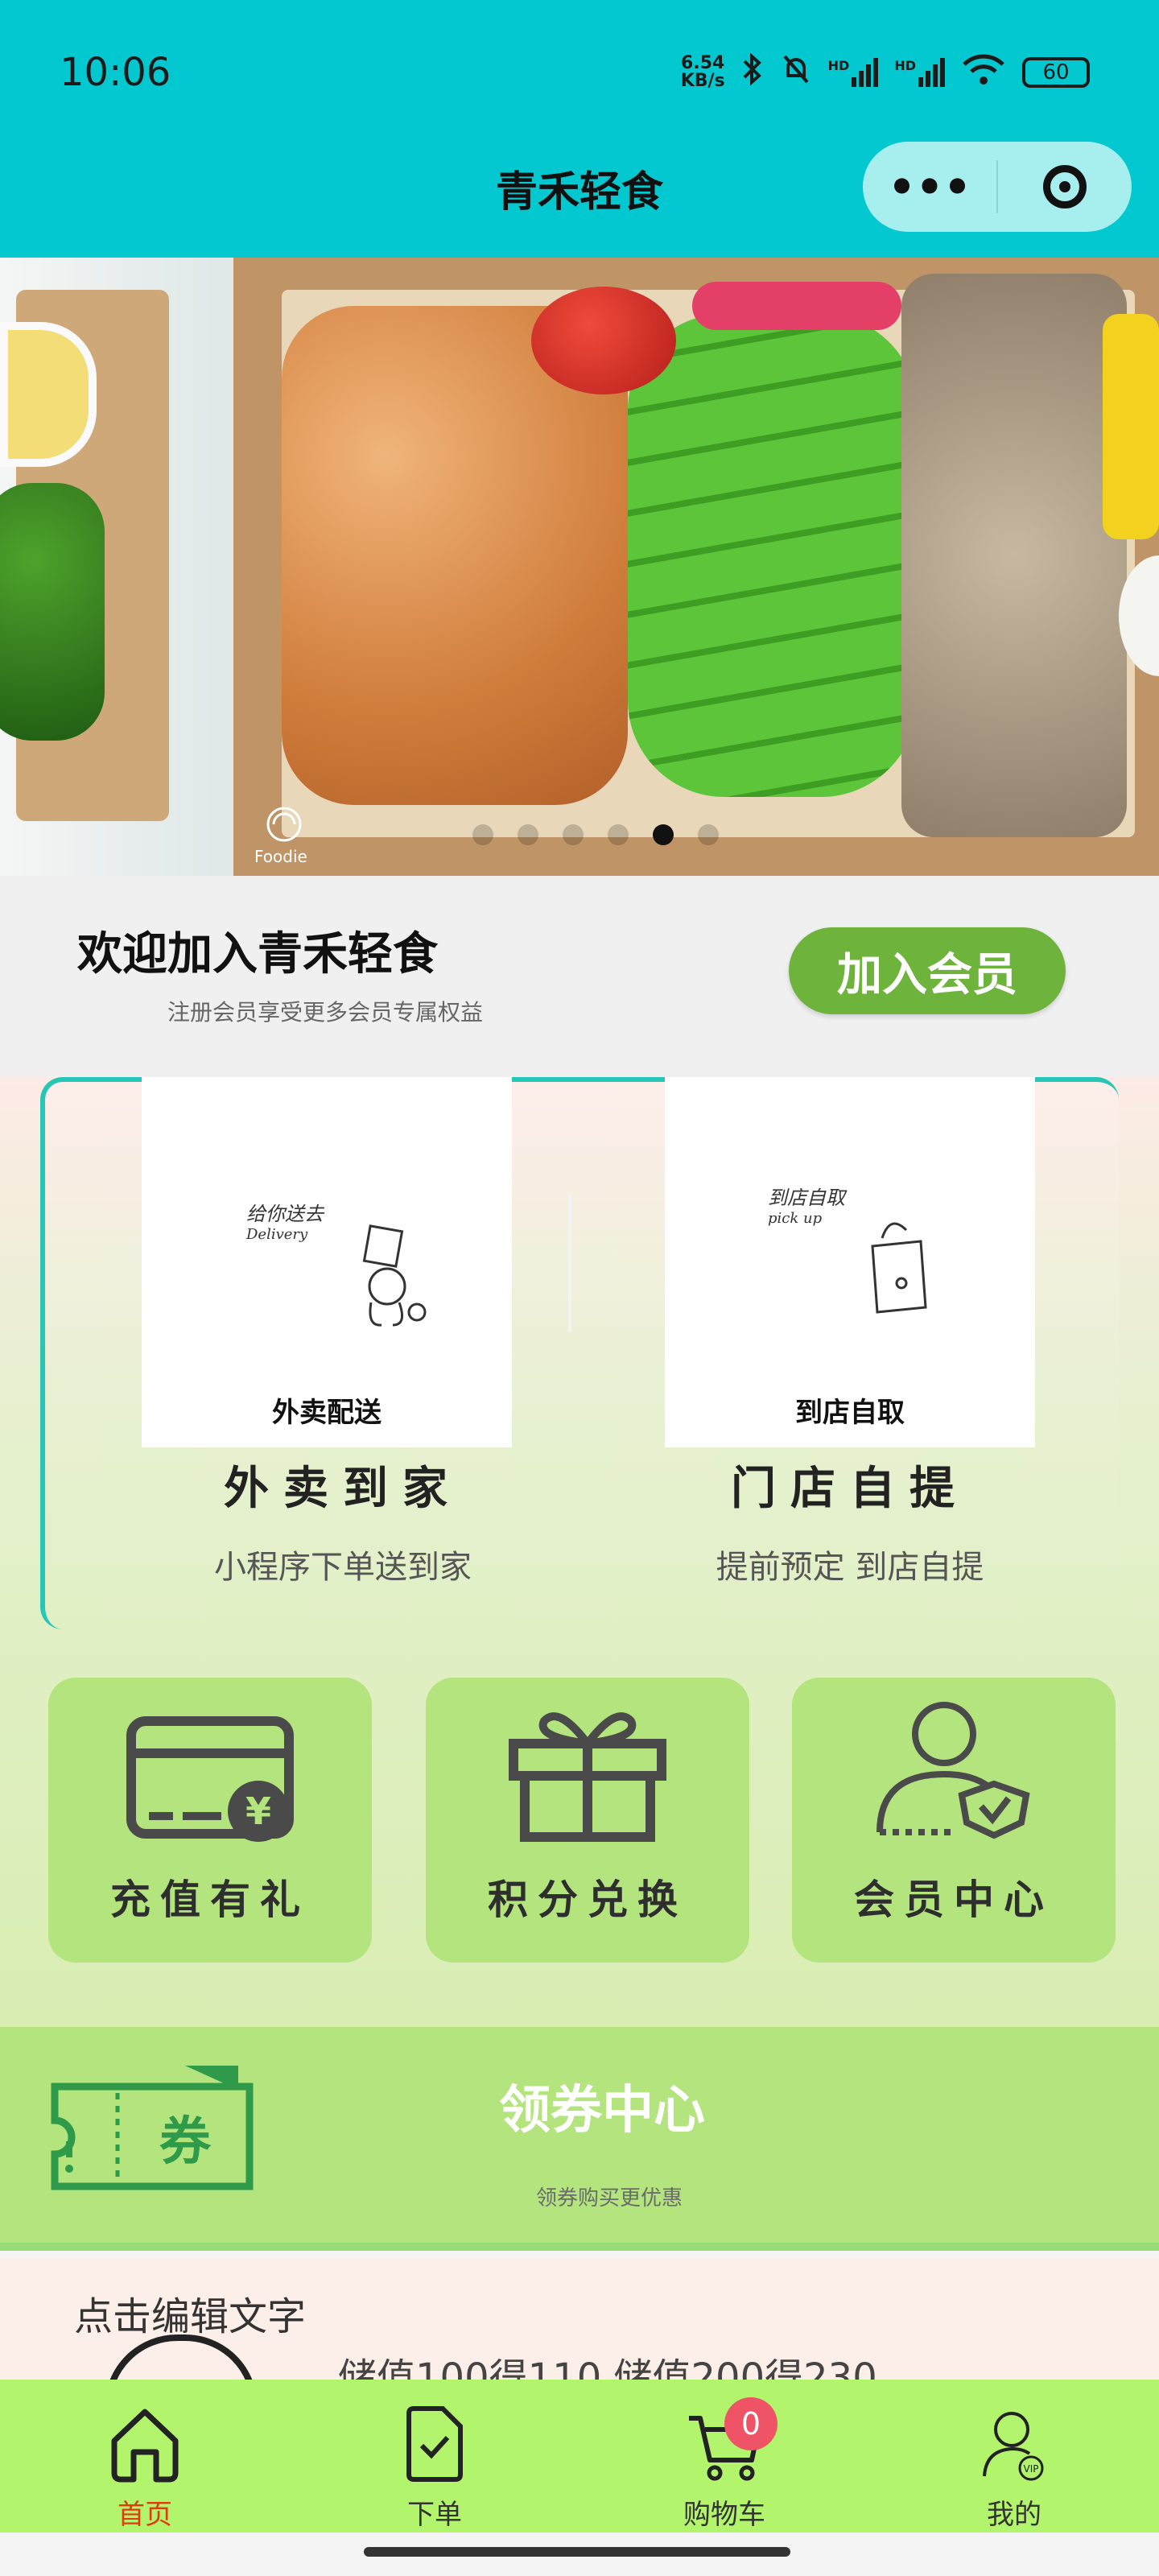 This screenshot has height=2576, width=1159. Describe the element at coordinates (579, 976) in the screenshot. I see `welcome-section: 欢迎加入青禾轻食 注册会员享受更多会员专属权益 加入会员` at that location.